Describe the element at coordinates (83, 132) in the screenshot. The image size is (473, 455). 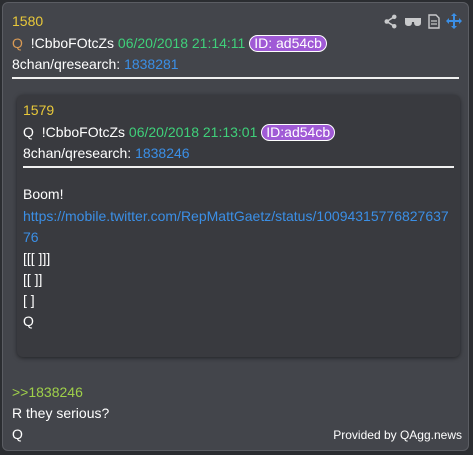
I see `quoted-tripcode: !CbboFOtcZs` at that location.